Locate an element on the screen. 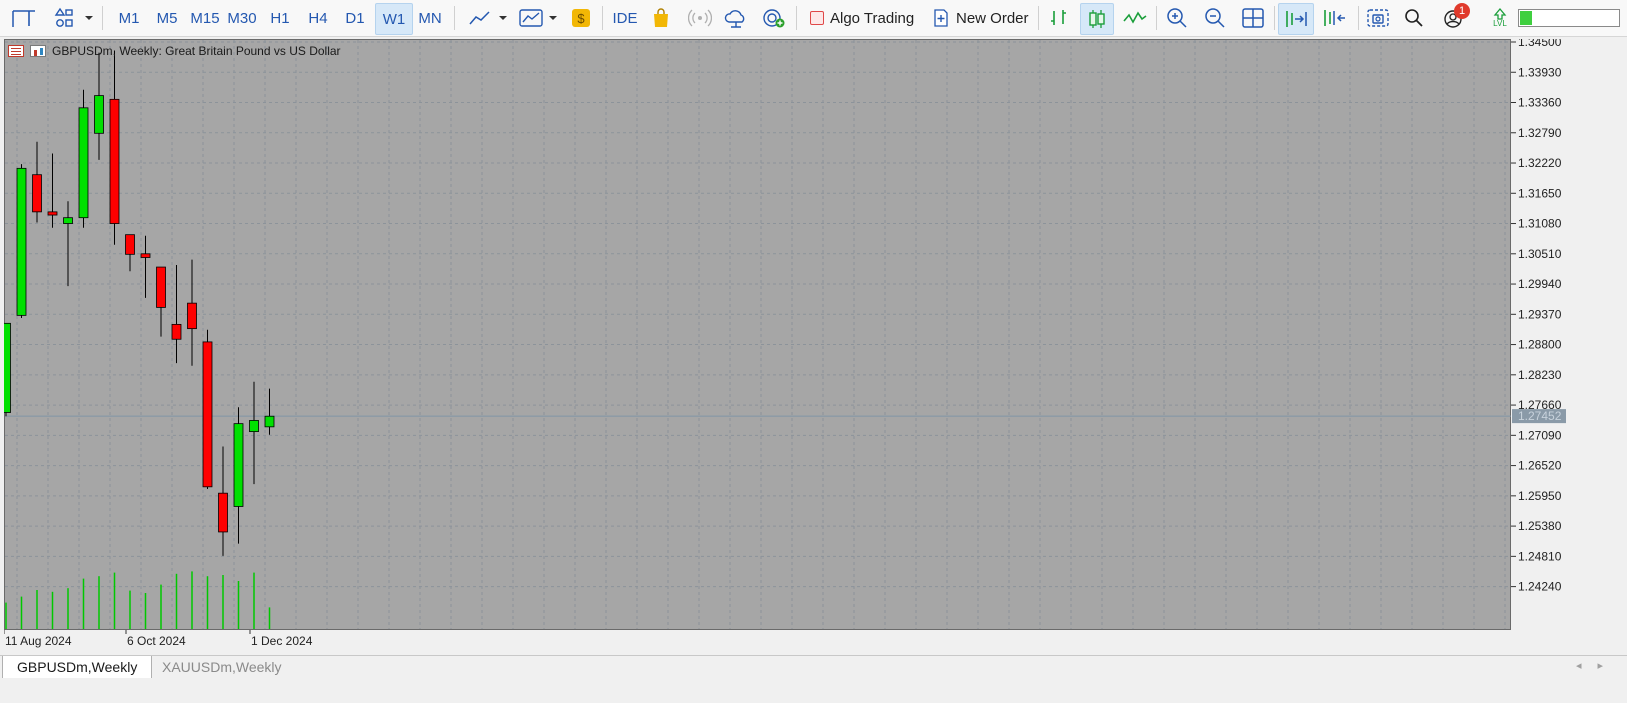  community-add-icon is located at coordinates (774, 18).